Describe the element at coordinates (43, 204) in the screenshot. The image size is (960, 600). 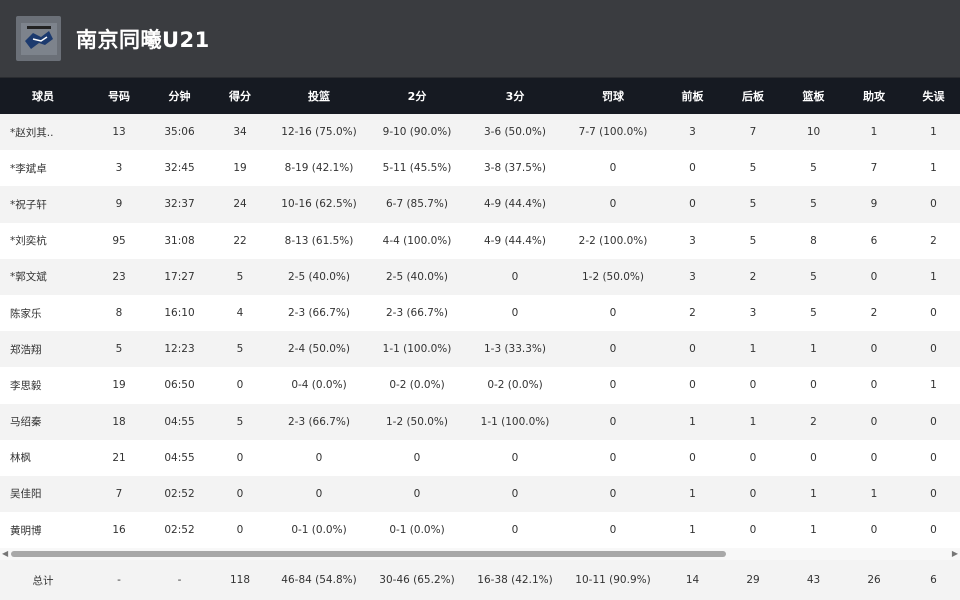
I see `player-name: *祝子轩` at that location.